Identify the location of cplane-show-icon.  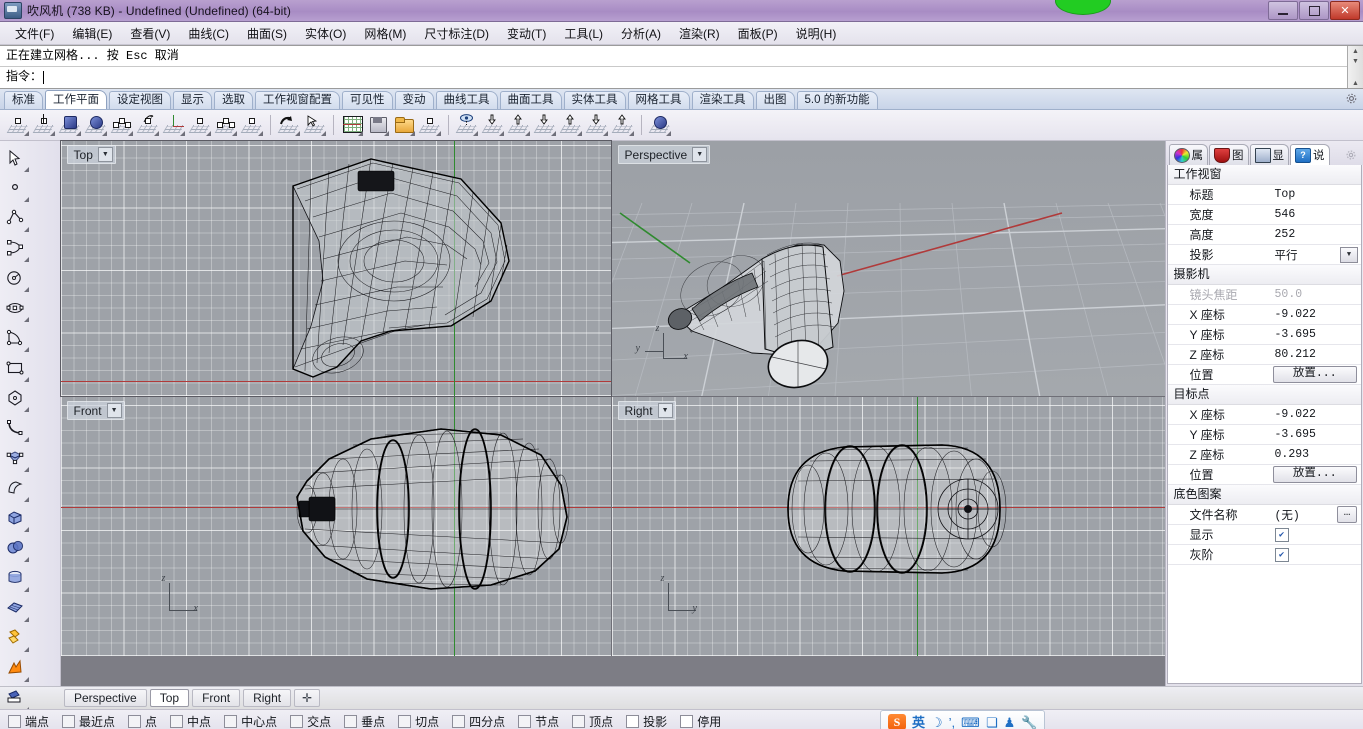
(467, 125).